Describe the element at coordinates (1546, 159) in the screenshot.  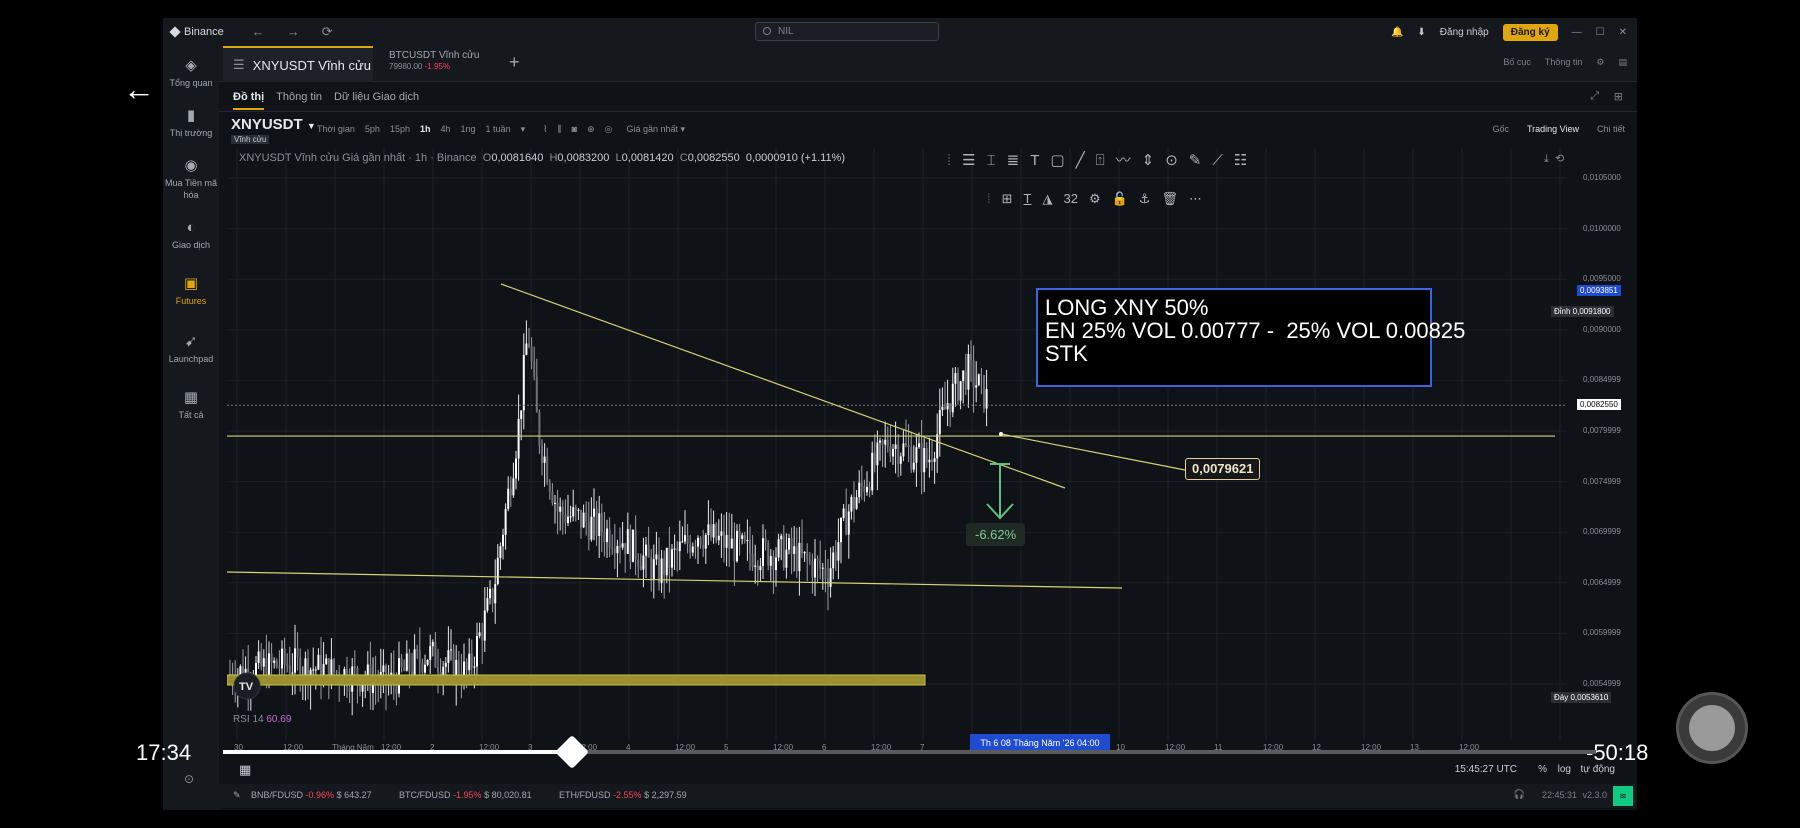
I see `scroll-down-icon: ⤓` at that location.